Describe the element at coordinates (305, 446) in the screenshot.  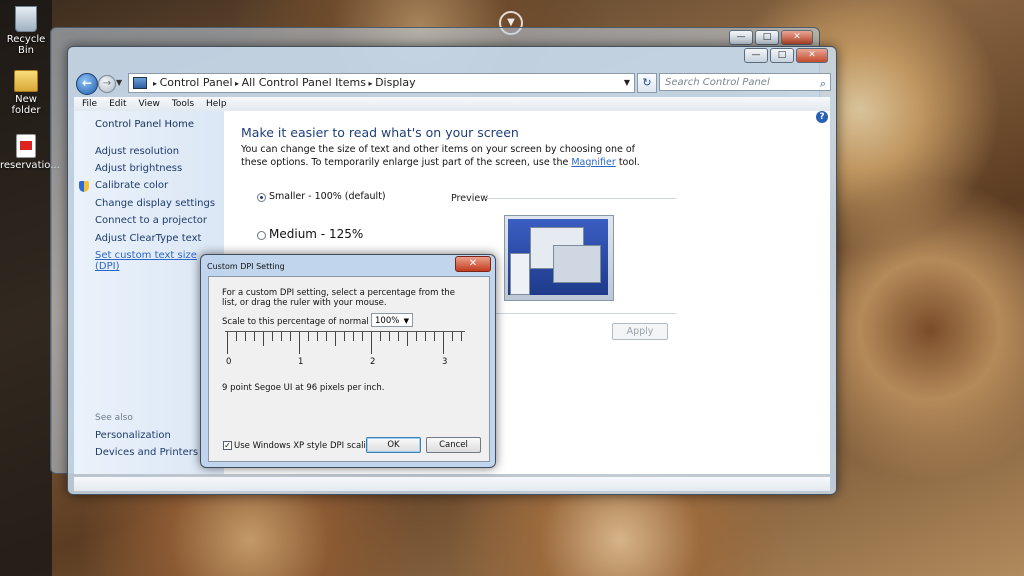
I see `xp-scaling-label: Use Windows XP style DPI scaling` at that location.